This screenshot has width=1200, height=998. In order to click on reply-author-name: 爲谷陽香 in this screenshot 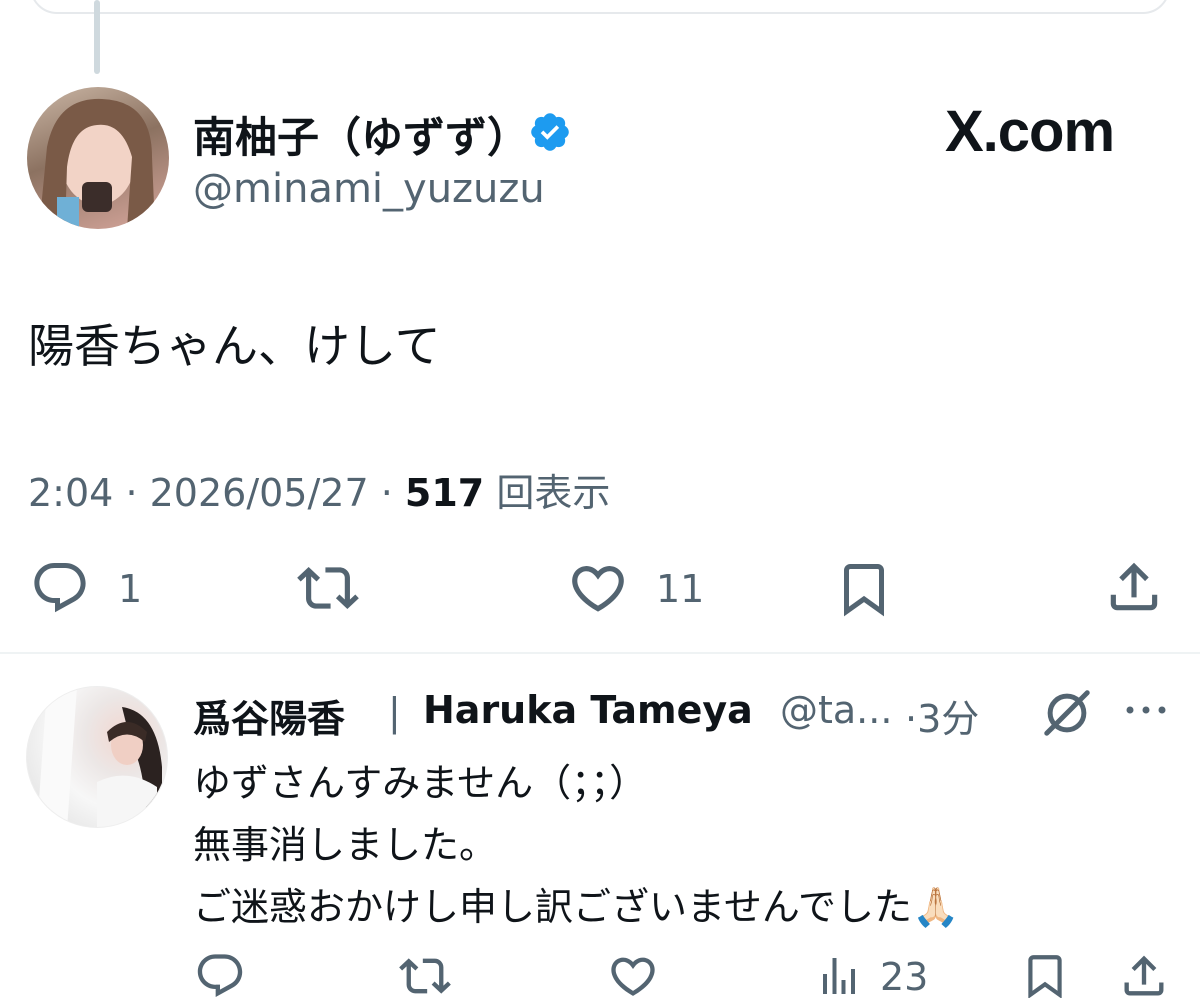, I will do `click(269, 715)`.